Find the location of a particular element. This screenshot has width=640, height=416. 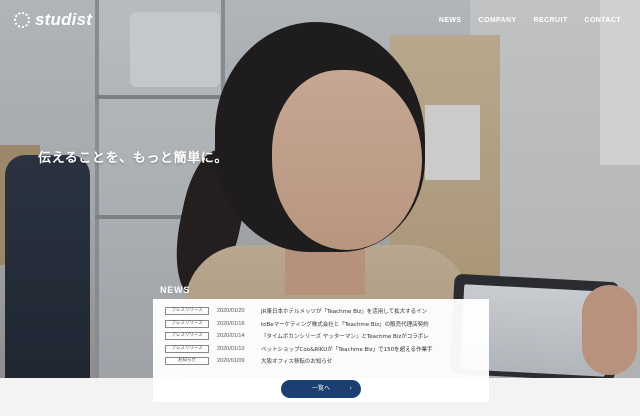

news-date: 2020/01/20 is located at coordinates (231, 311).